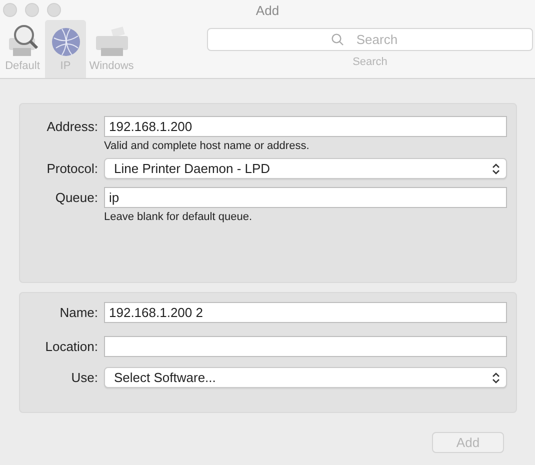 This screenshot has height=465, width=535. What do you see at coordinates (112, 42) in the screenshot?
I see `printer-icon` at bounding box center [112, 42].